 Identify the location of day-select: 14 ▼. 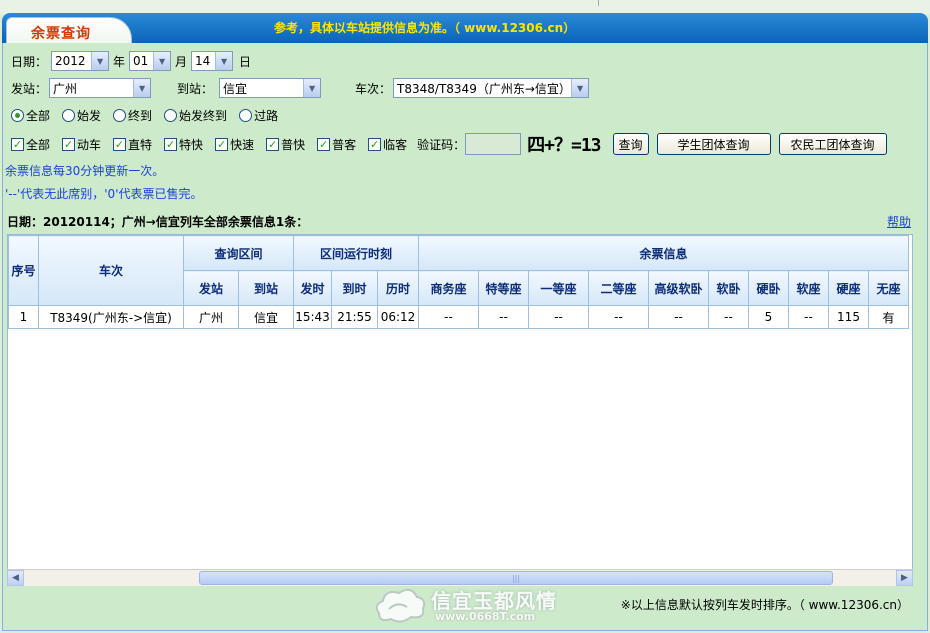
(212, 61).